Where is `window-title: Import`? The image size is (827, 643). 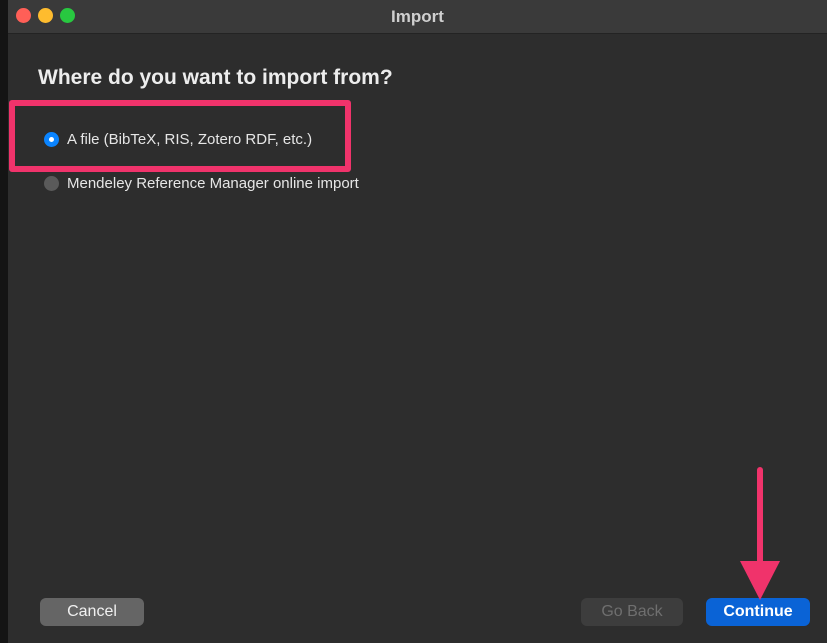 window-title: Import is located at coordinates (417, 16).